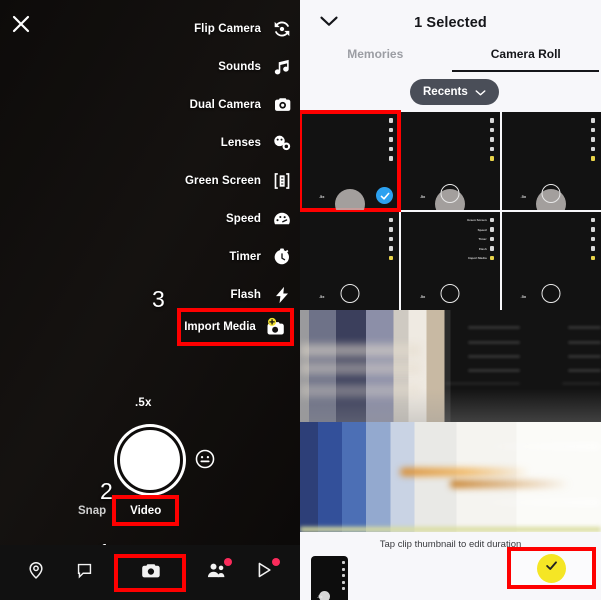 Image resolution: width=601 pixels, height=600 pixels. I want to click on mode-video-tab: Video, so click(146, 510).